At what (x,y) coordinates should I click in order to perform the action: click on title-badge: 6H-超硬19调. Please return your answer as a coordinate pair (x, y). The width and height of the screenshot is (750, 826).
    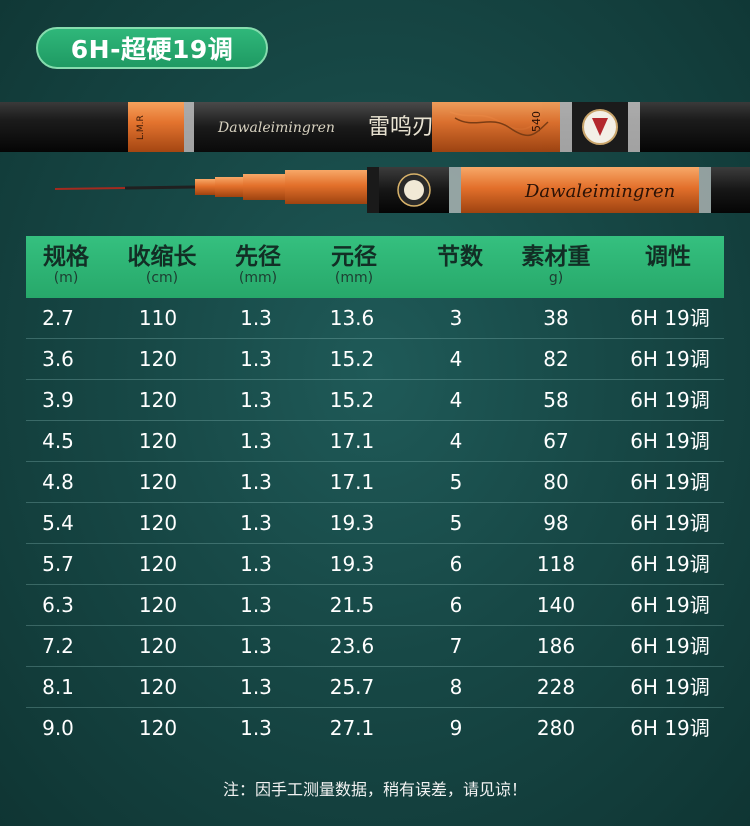
    Looking at the image, I should click on (152, 48).